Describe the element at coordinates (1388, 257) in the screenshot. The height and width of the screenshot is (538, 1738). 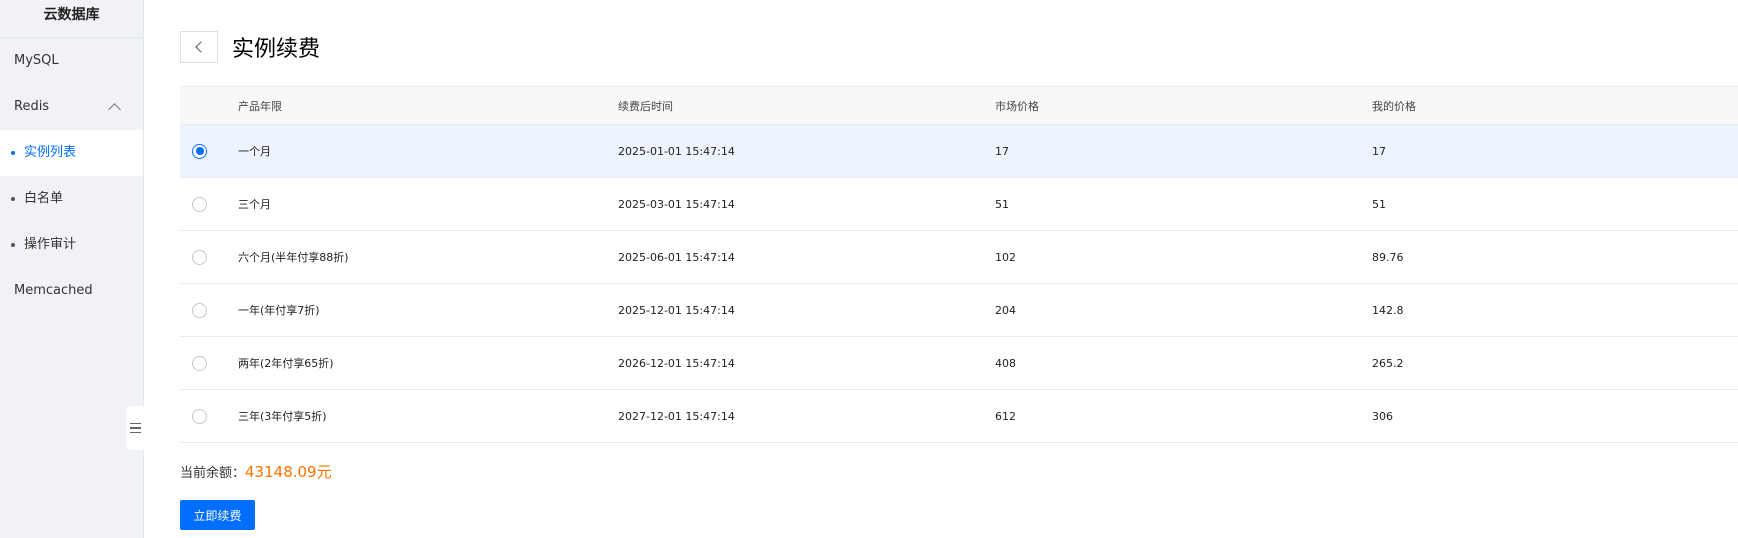
I see `cell-my-price: 89.76` at that location.